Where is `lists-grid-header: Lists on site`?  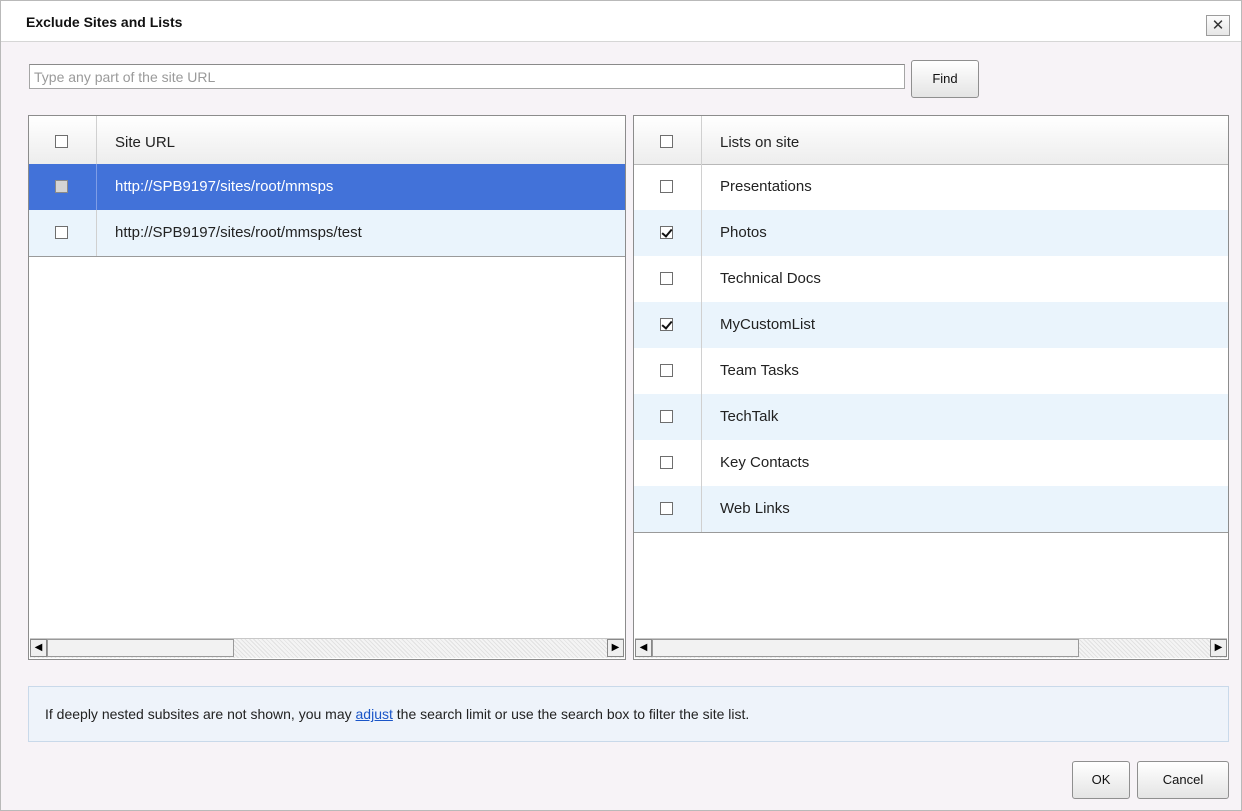
lists-grid-header: Lists on site is located at coordinates (931, 140).